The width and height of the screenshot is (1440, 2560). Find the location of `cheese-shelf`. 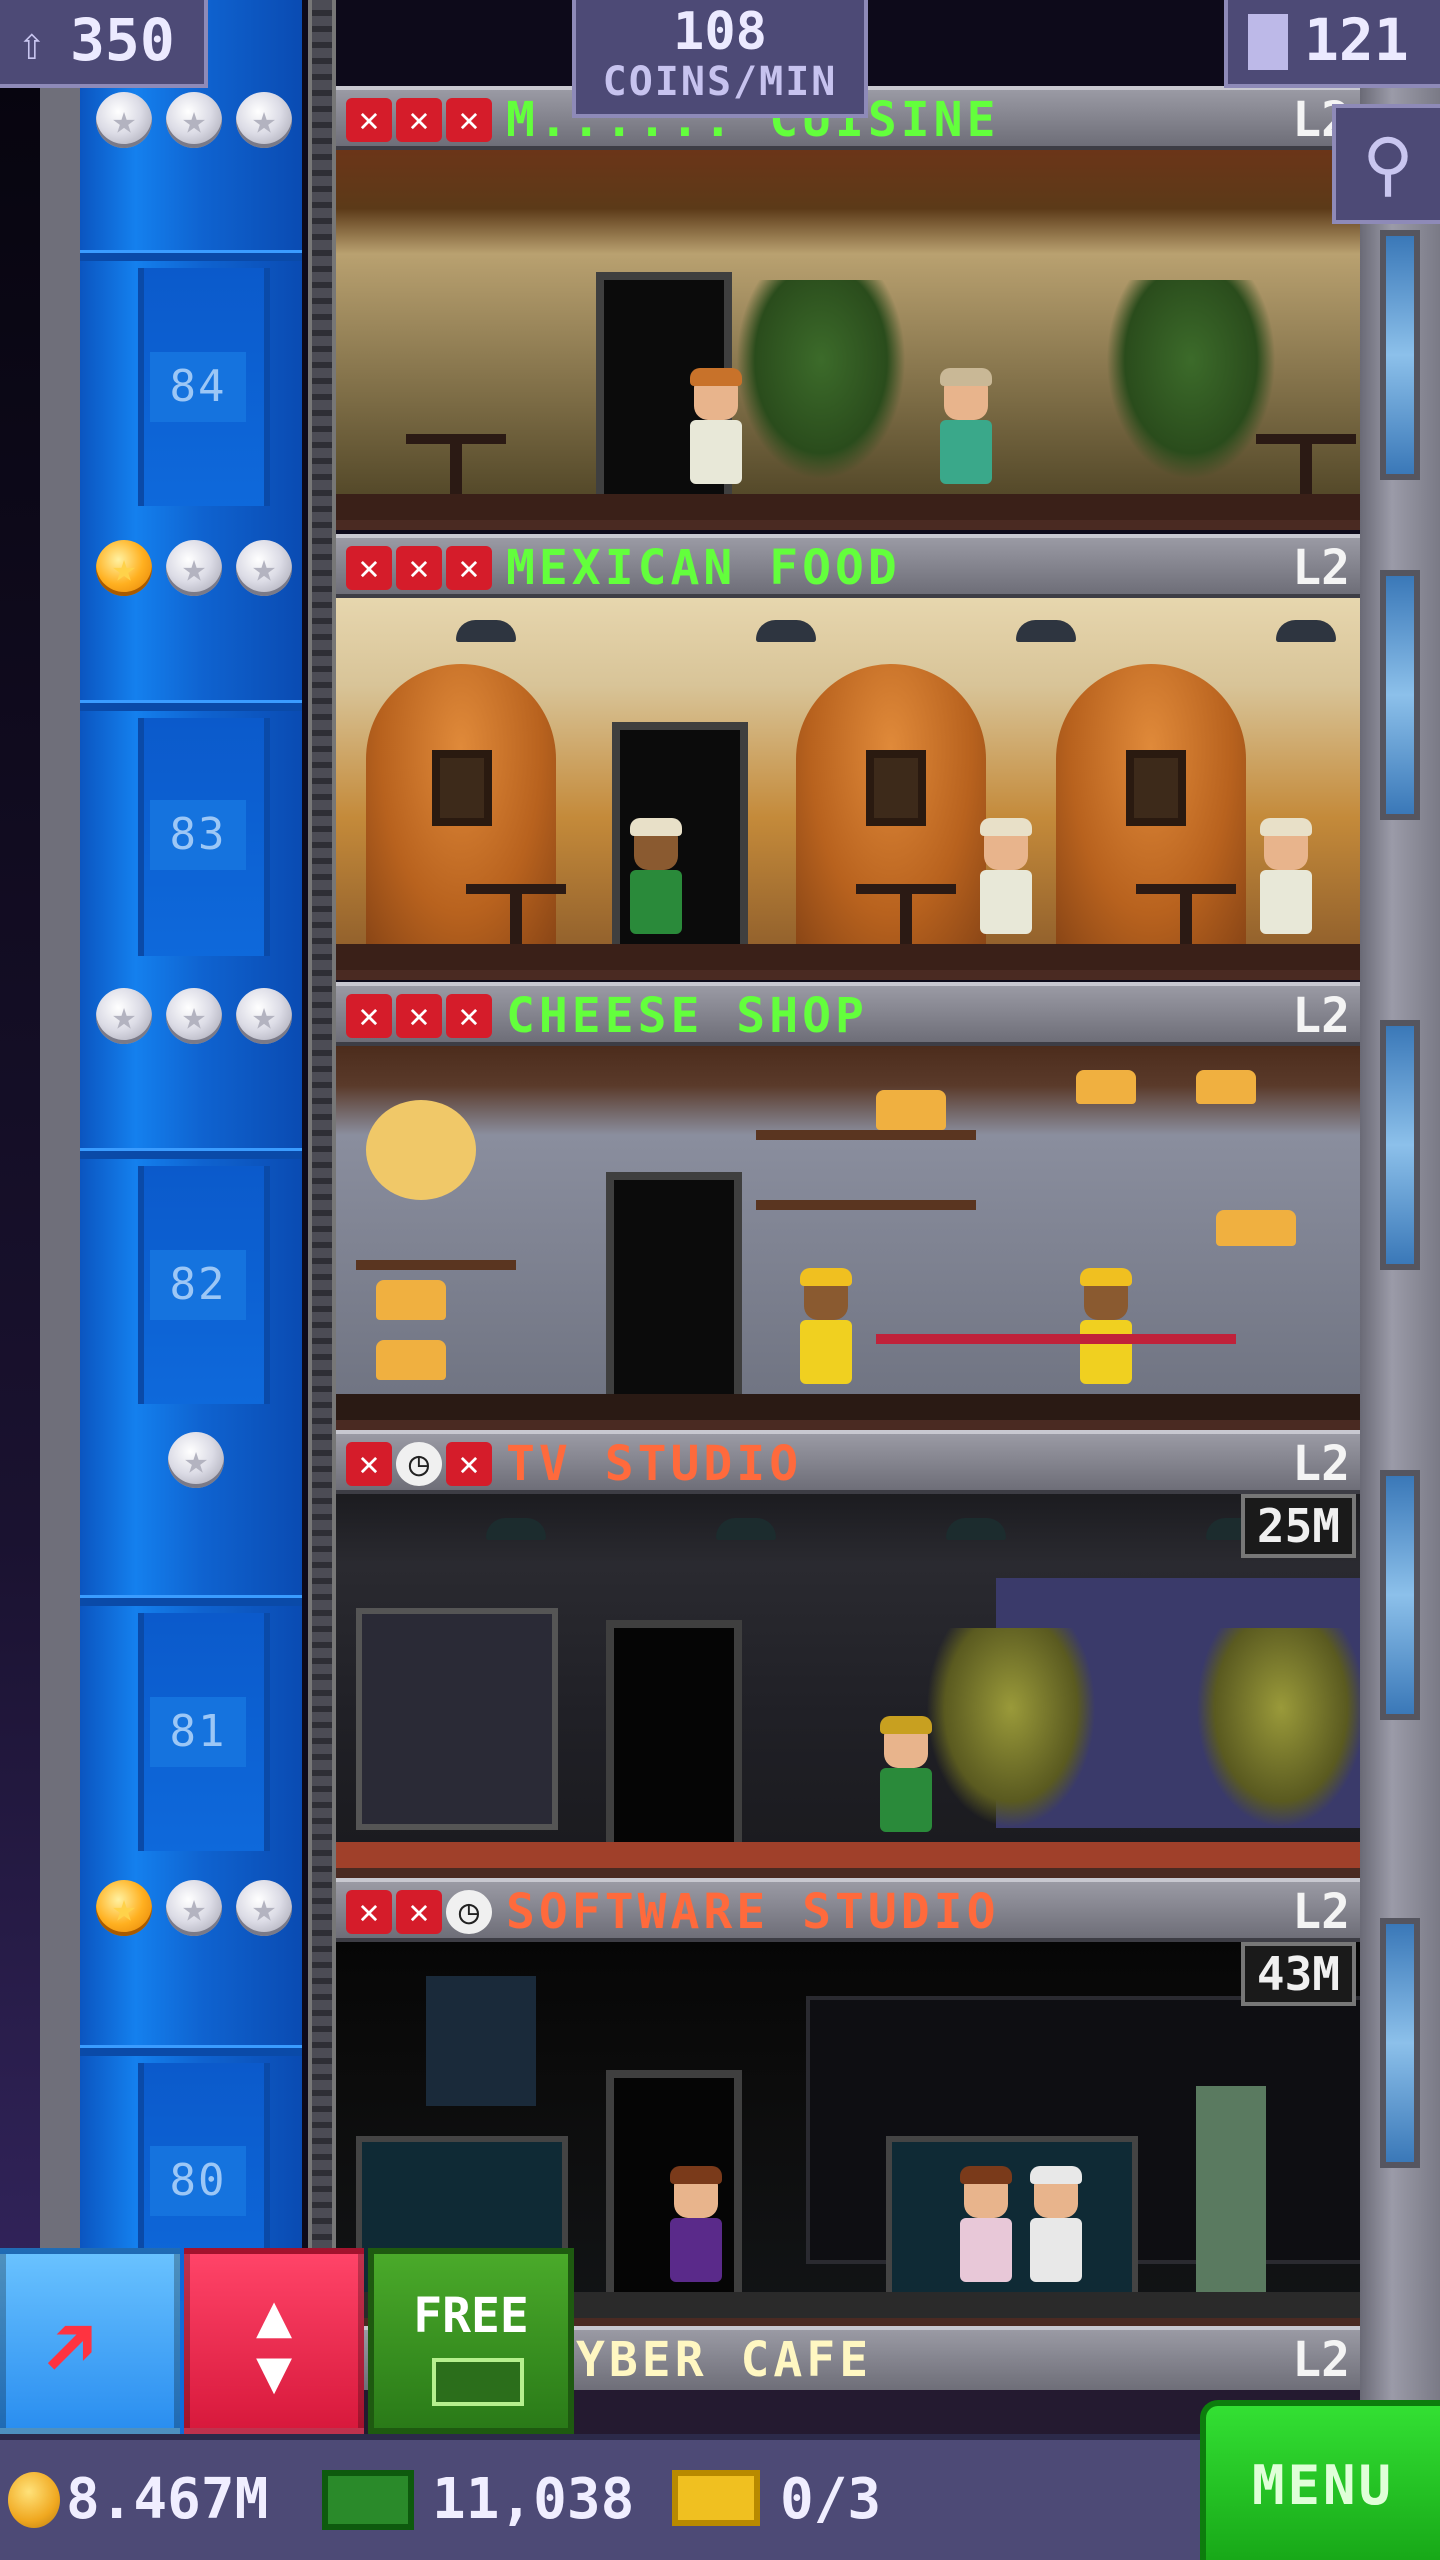

cheese-shelf is located at coordinates (436, 1265).